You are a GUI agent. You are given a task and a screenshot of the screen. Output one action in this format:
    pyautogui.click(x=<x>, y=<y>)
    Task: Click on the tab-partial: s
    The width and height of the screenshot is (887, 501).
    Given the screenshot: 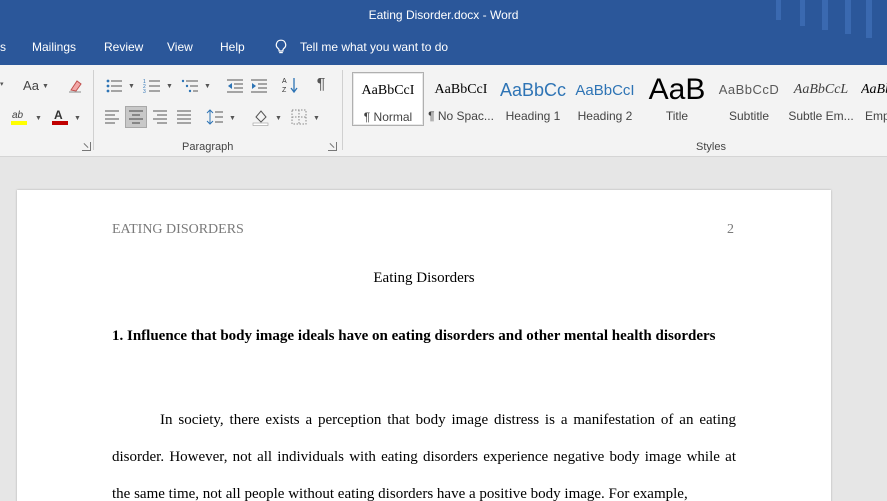 What is the action you would take?
    pyautogui.click(x=3, y=47)
    